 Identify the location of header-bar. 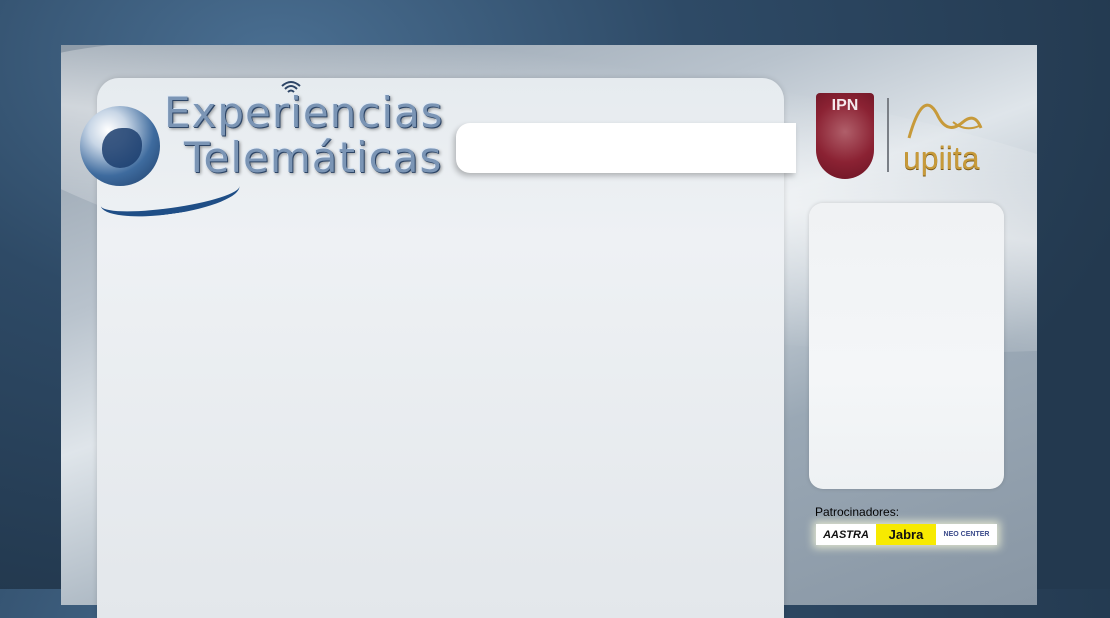
(626, 148).